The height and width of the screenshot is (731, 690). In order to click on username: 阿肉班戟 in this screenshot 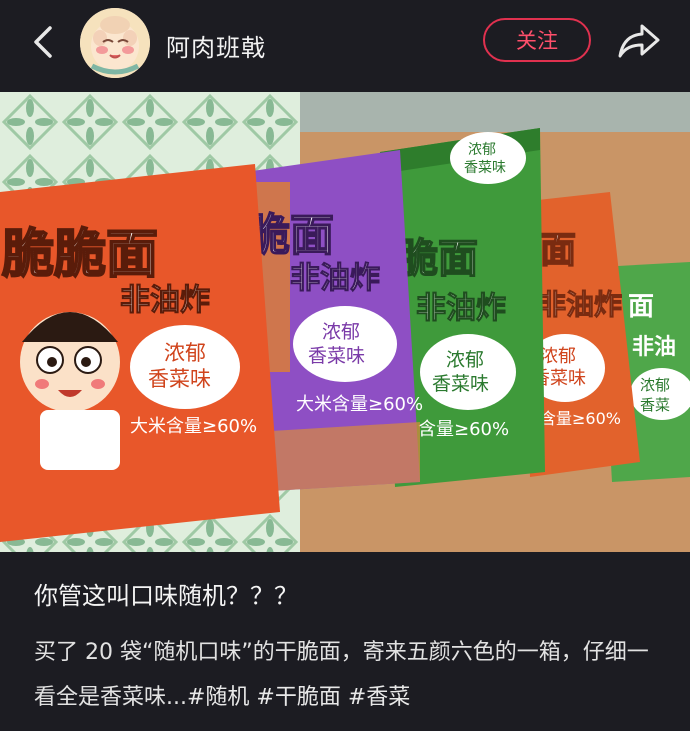, I will do `click(216, 45)`.